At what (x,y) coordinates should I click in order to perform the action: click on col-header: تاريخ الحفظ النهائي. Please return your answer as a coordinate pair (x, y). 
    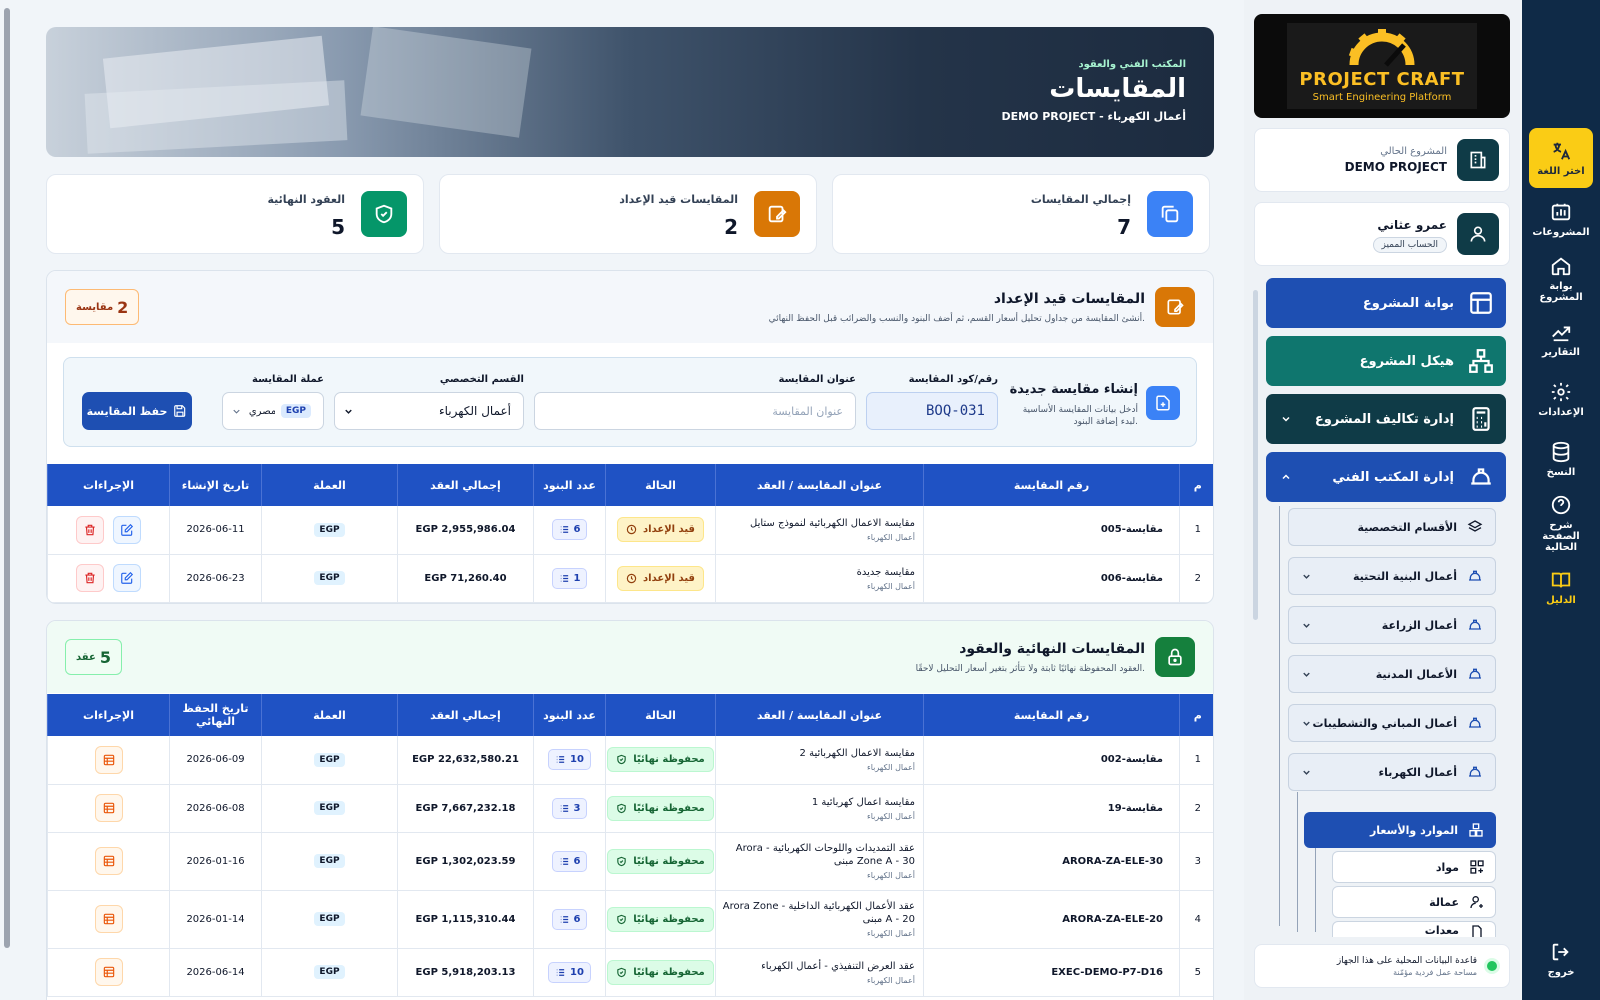
    Looking at the image, I should click on (215, 715).